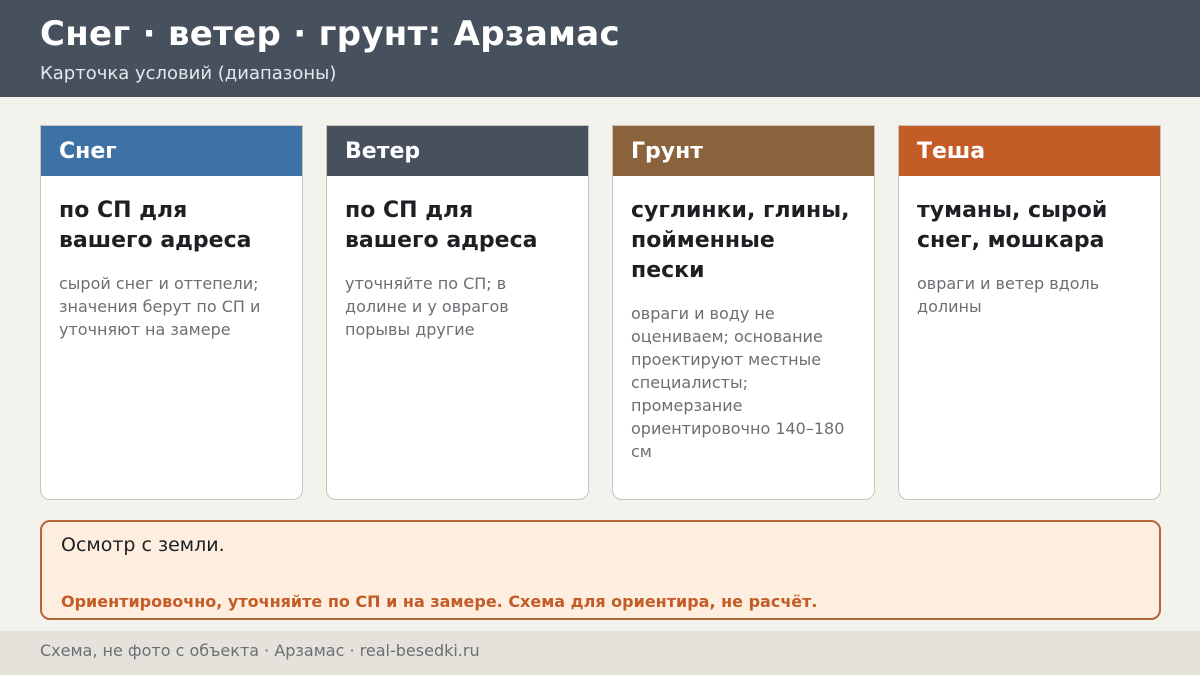 Image resolution: width=1200 pixels, height=675 pixels. Describe the element at coordinates (330, 34) in the screenshot. I see `page-title: Снег · ветер · грунт: Арзамас` at that location.